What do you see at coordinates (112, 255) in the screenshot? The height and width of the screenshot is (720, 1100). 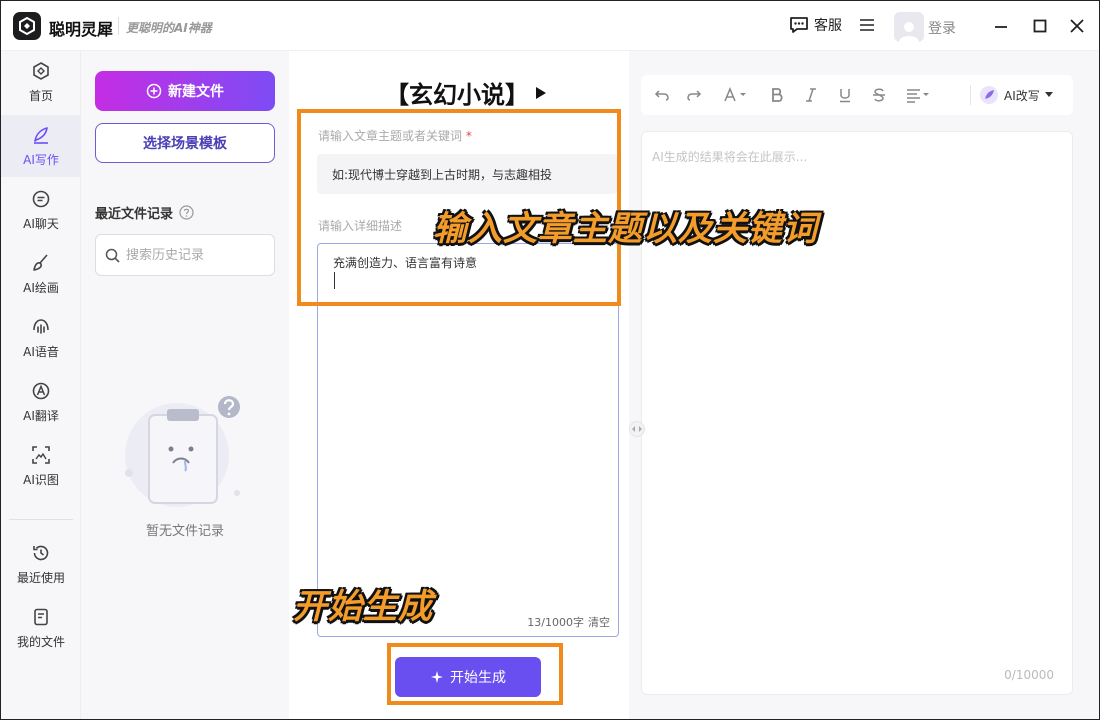 I see `search-icon` at bounding box center [112, 255].